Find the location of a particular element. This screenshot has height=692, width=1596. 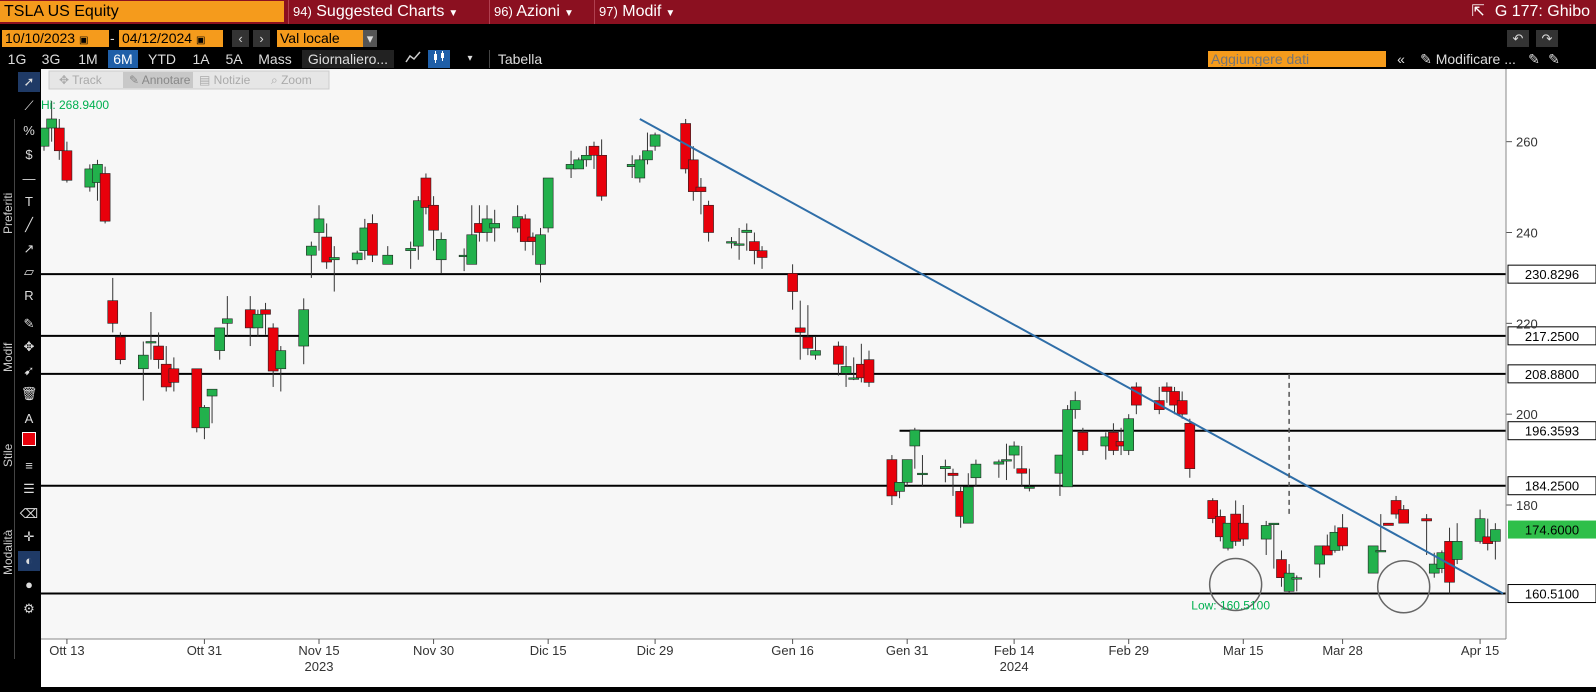

news-button: ▤ Notizie is located at coordinates (225, 80).